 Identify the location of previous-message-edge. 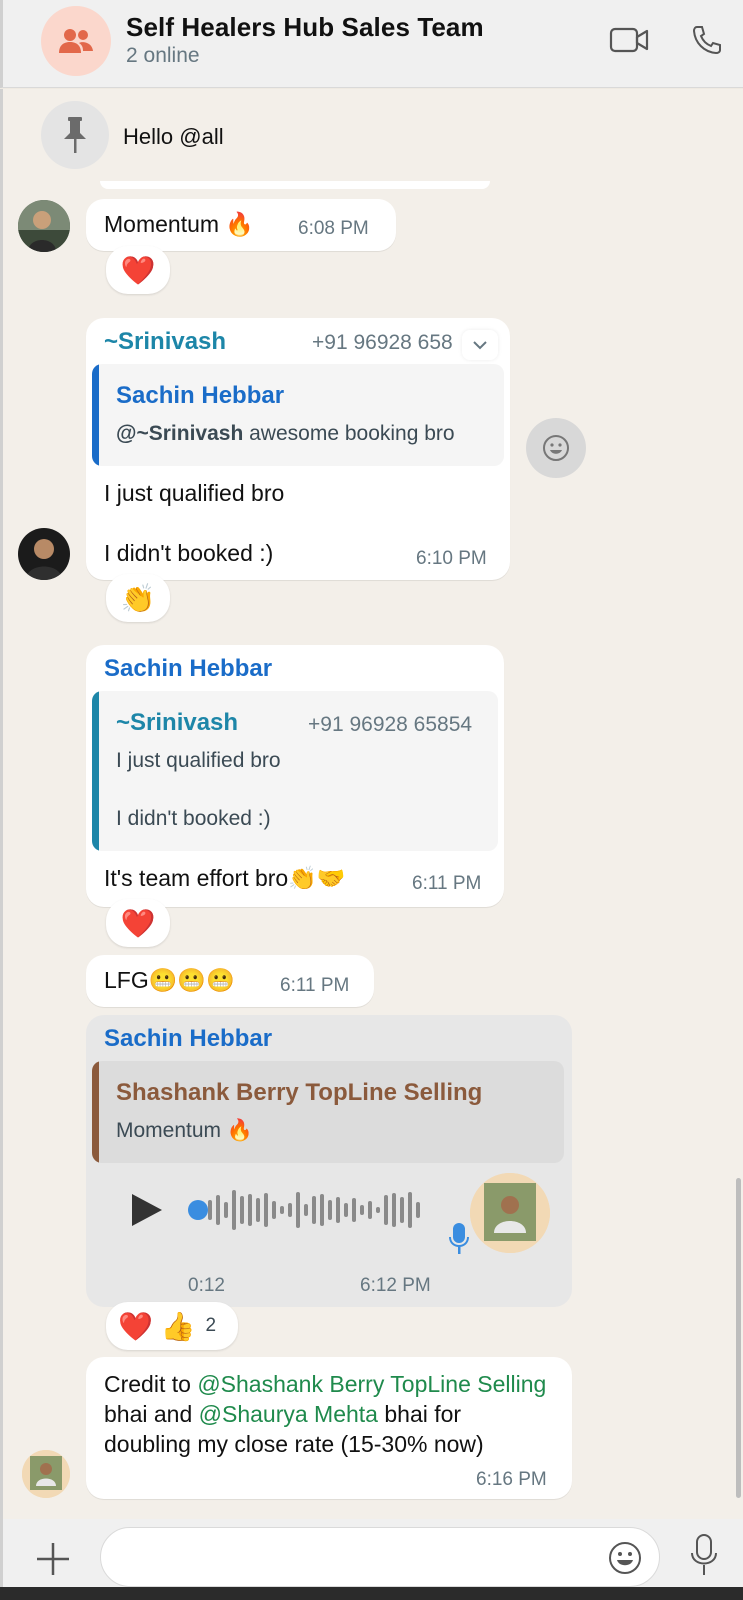
(295, 185).